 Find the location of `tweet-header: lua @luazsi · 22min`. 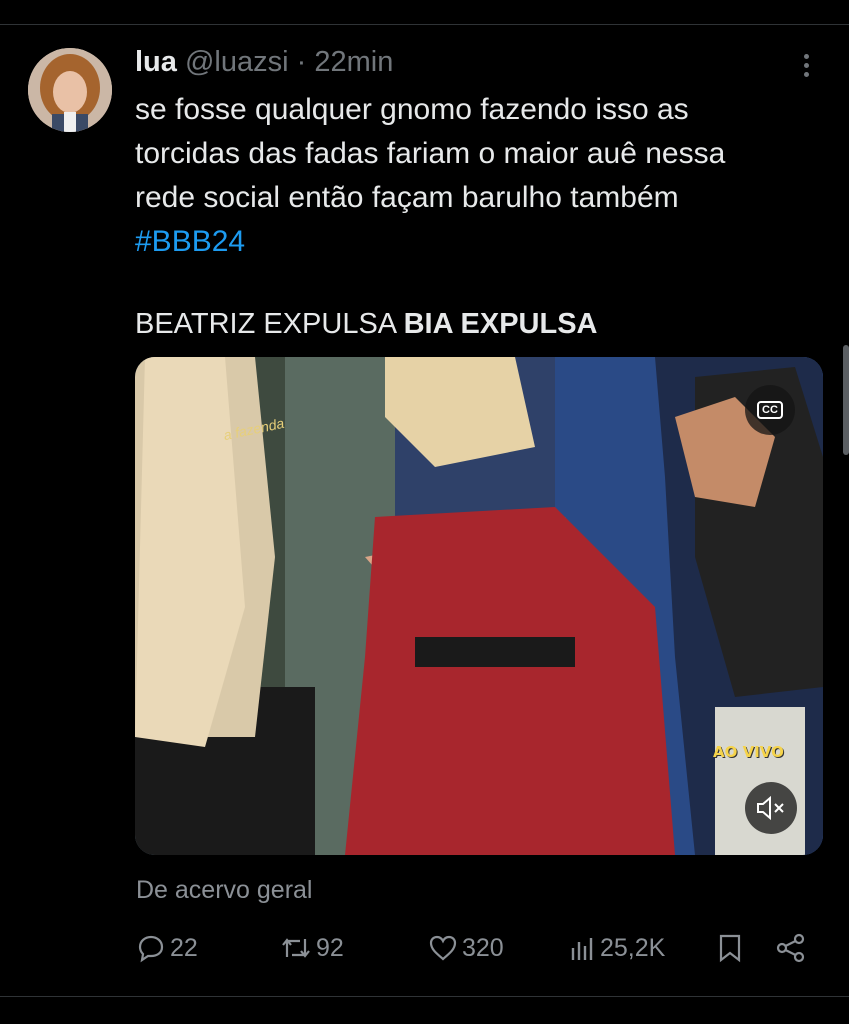

tweet-header: lua @luazsi · 22min is located at coordinates (264, 62).